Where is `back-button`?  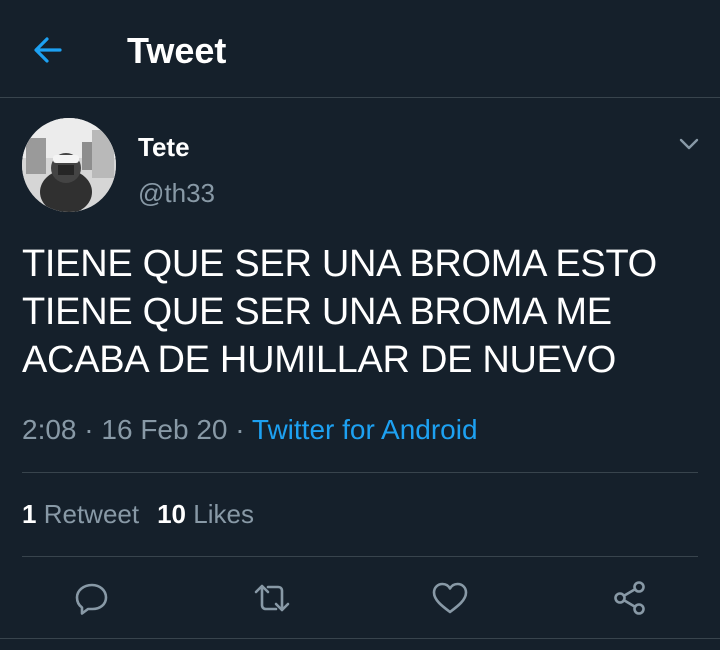 back-button is located at coordinates (48, 50).